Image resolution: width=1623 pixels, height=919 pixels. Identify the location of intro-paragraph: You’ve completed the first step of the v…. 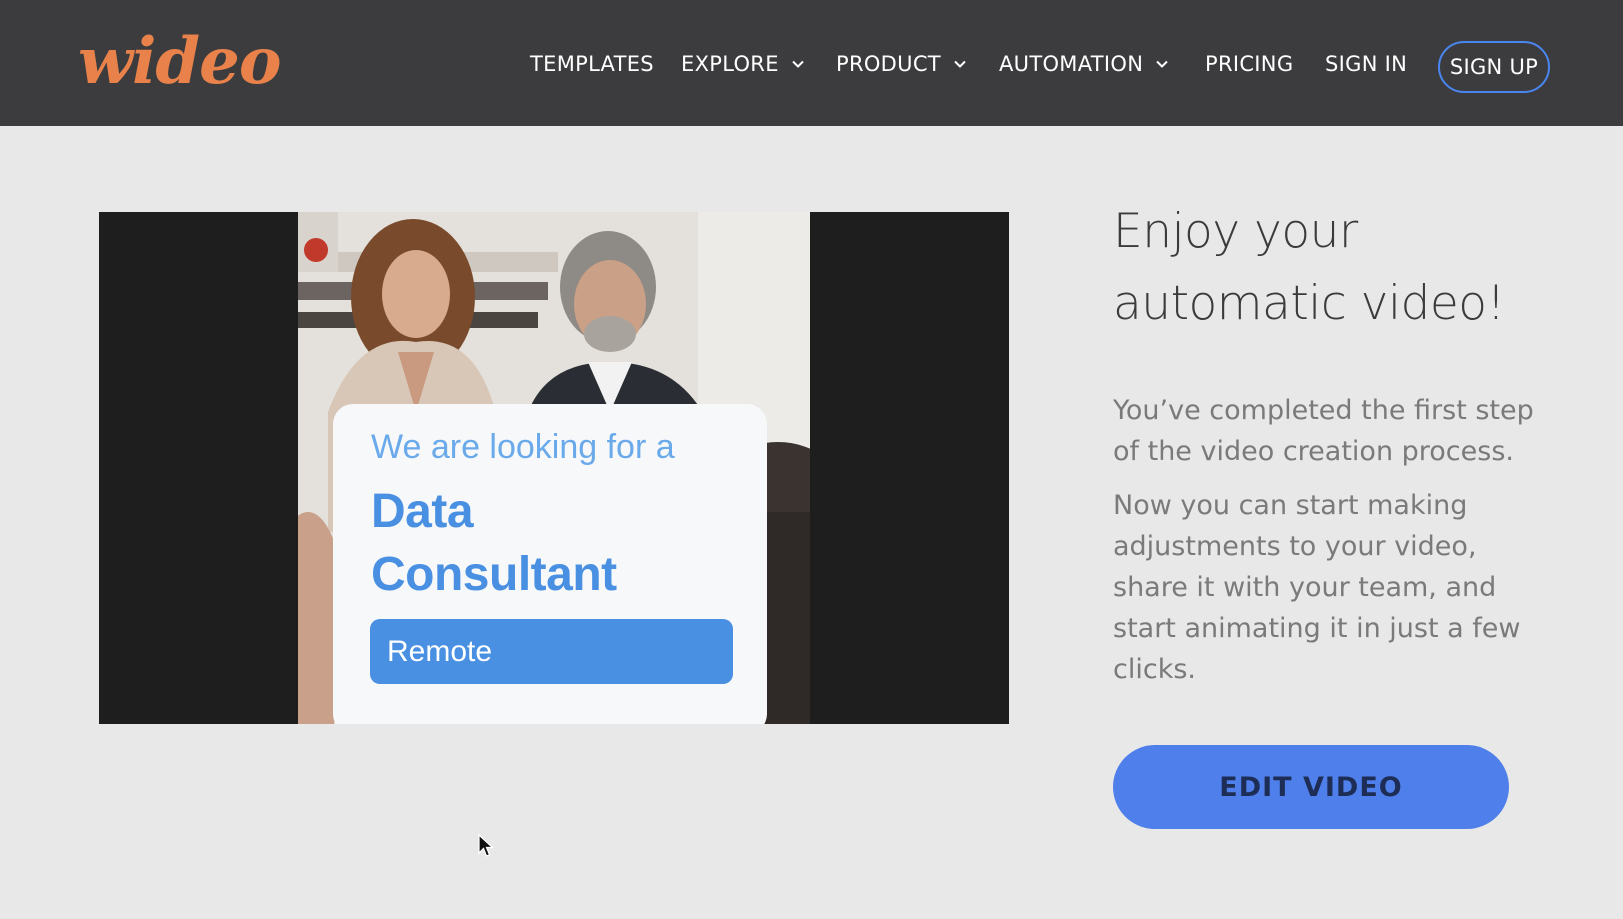
(1323, 431).